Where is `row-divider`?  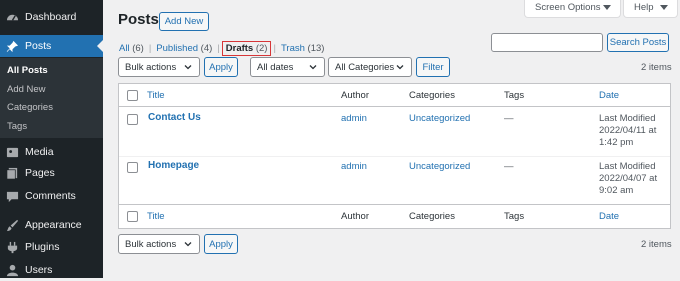
row-divider is located at coordinates (394, 156).